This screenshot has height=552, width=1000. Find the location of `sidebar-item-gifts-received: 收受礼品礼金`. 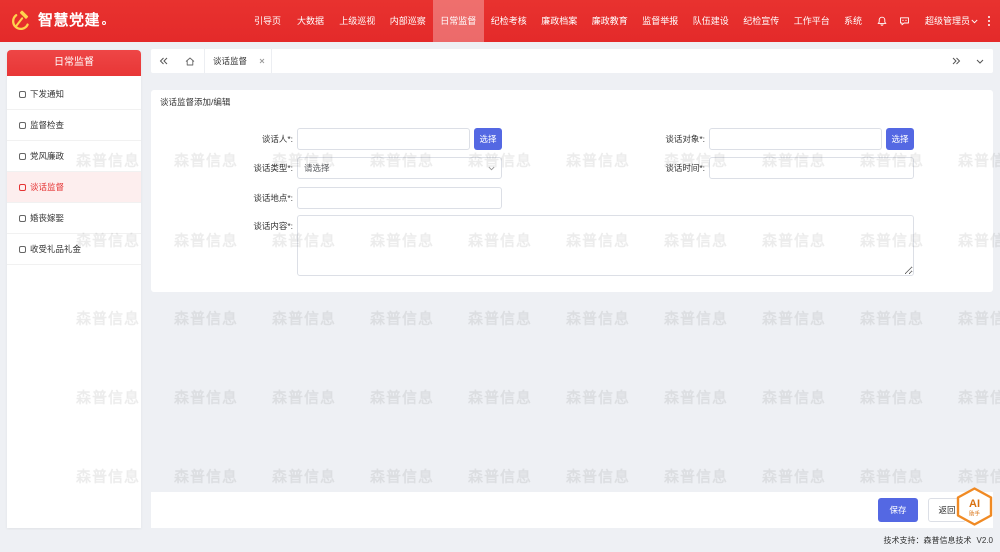

sidebar-item-gifts-received: 收受礼品礼金 is located at coordinates (74, 249).